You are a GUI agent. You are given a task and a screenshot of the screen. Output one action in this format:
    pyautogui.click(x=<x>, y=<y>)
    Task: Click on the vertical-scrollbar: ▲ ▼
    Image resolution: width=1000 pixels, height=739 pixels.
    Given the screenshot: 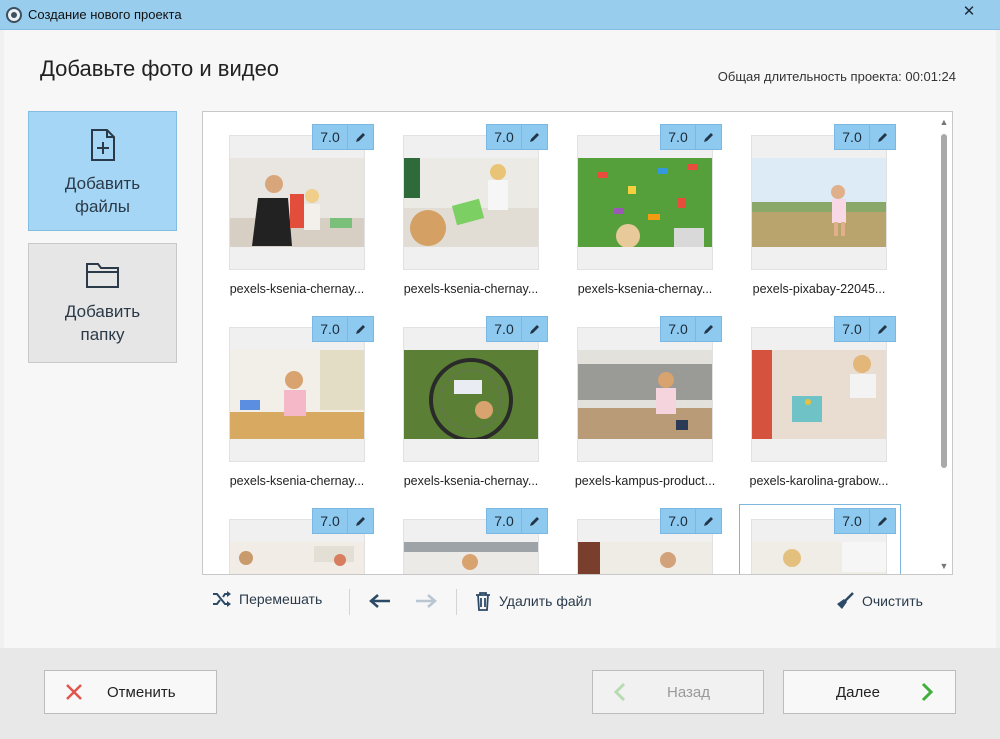 What is the action you would take?
    pyautogui.click(x=944, y=344)
    